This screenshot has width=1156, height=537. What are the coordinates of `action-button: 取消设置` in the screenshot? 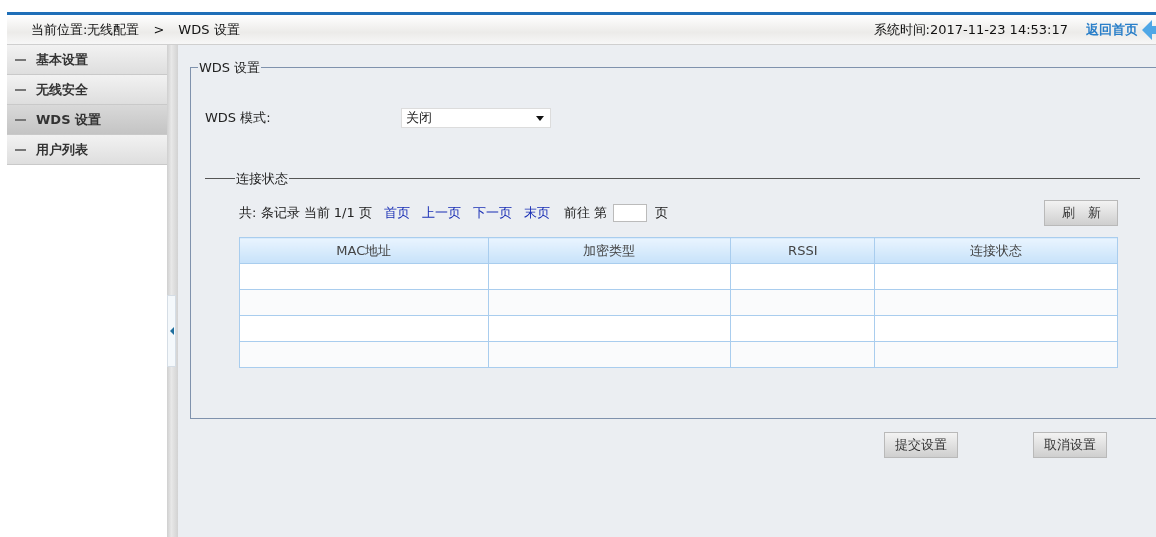 It's located at (1070, 445).